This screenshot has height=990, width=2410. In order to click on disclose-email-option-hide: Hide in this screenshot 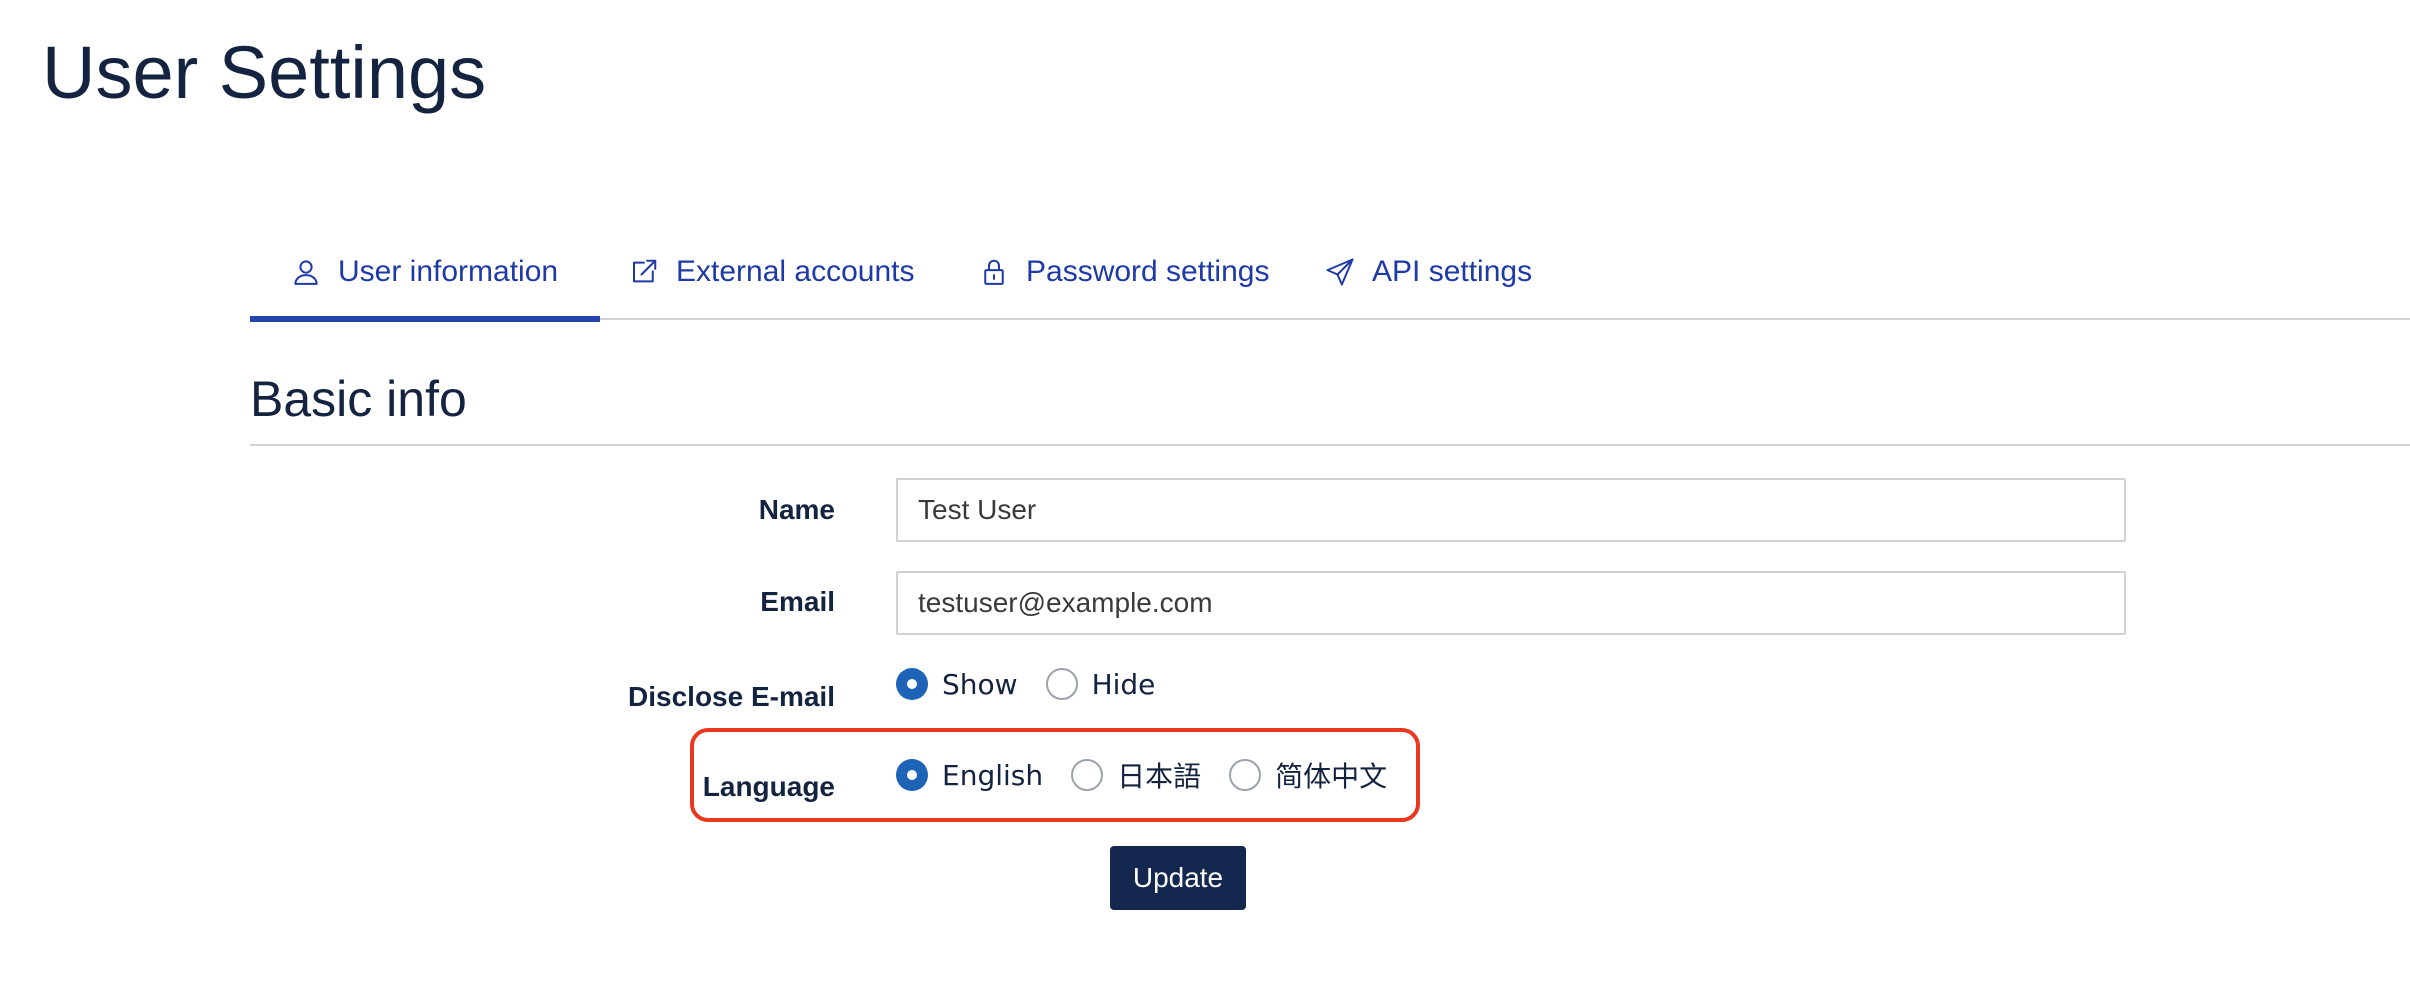, I will do `click(1100, 684)`.